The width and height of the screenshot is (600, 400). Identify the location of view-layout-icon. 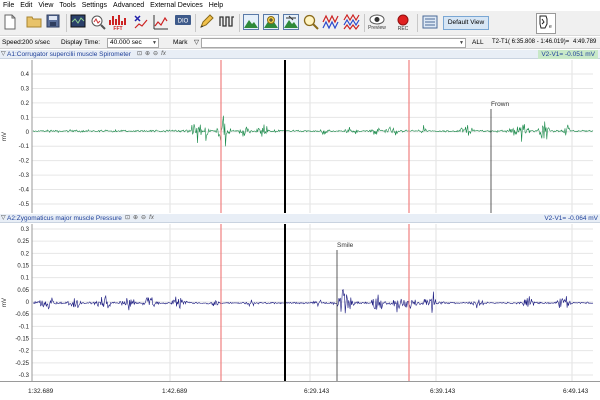
(430, 22).